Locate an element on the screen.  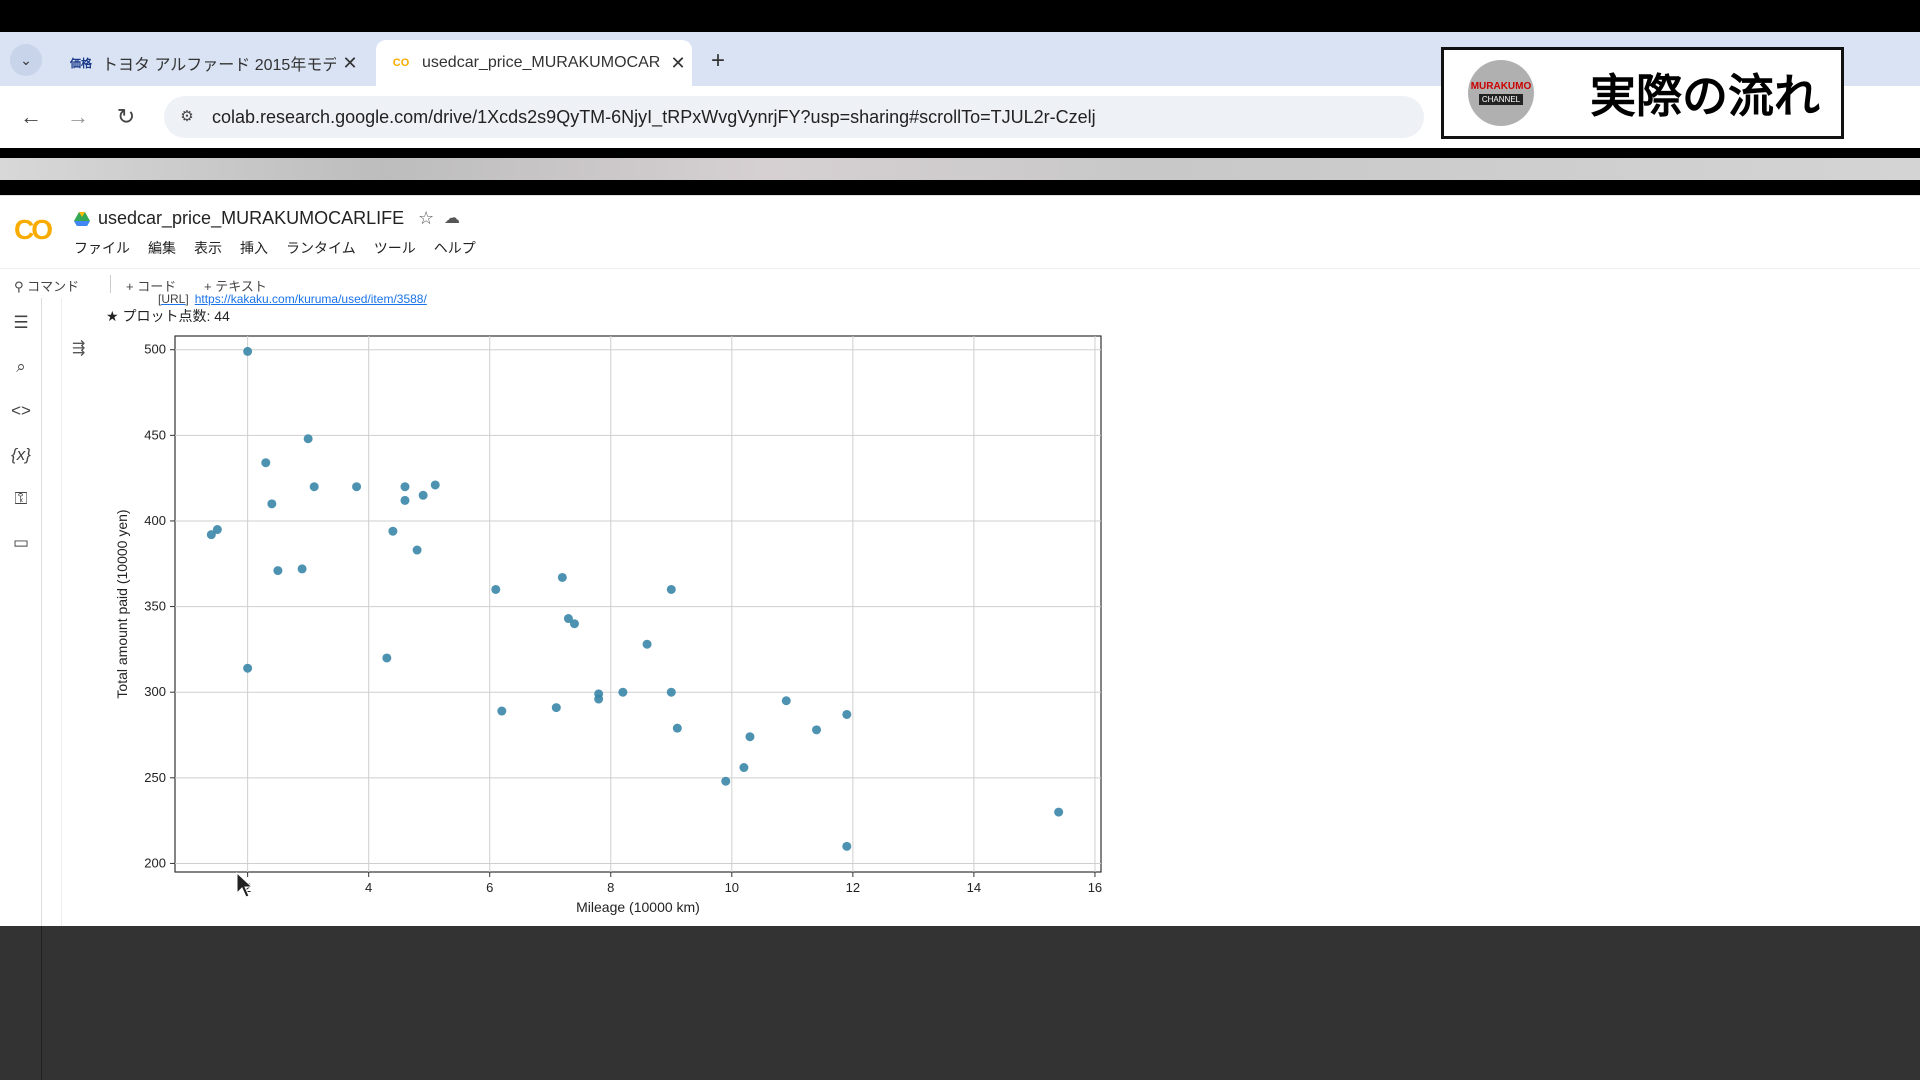
menu-runtime: ランタイム is located at coordinates (321, 248).